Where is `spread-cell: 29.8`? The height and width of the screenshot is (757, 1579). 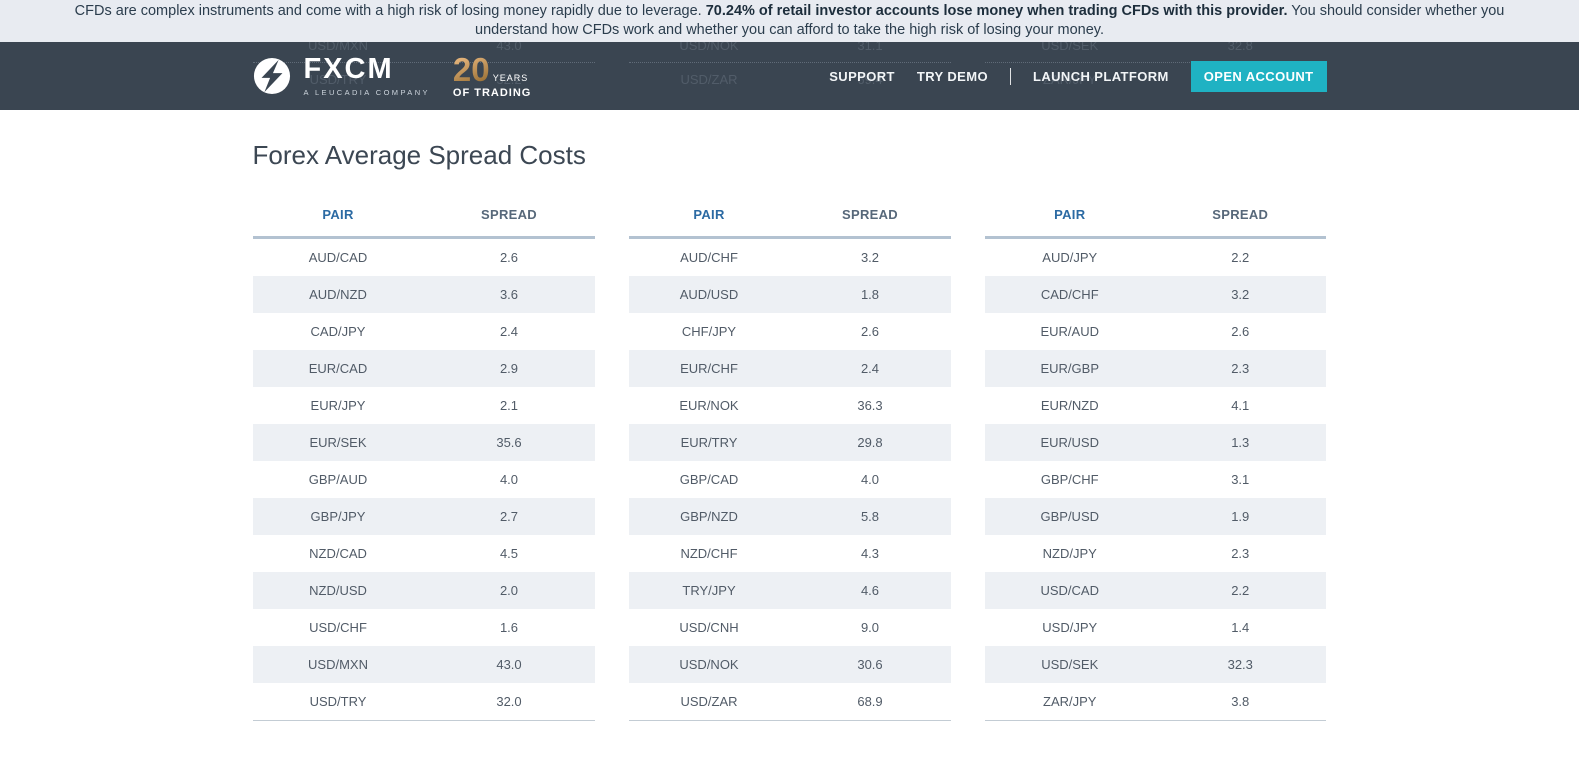
spread-cell: 29.8 is located at coordinates (870, 442).